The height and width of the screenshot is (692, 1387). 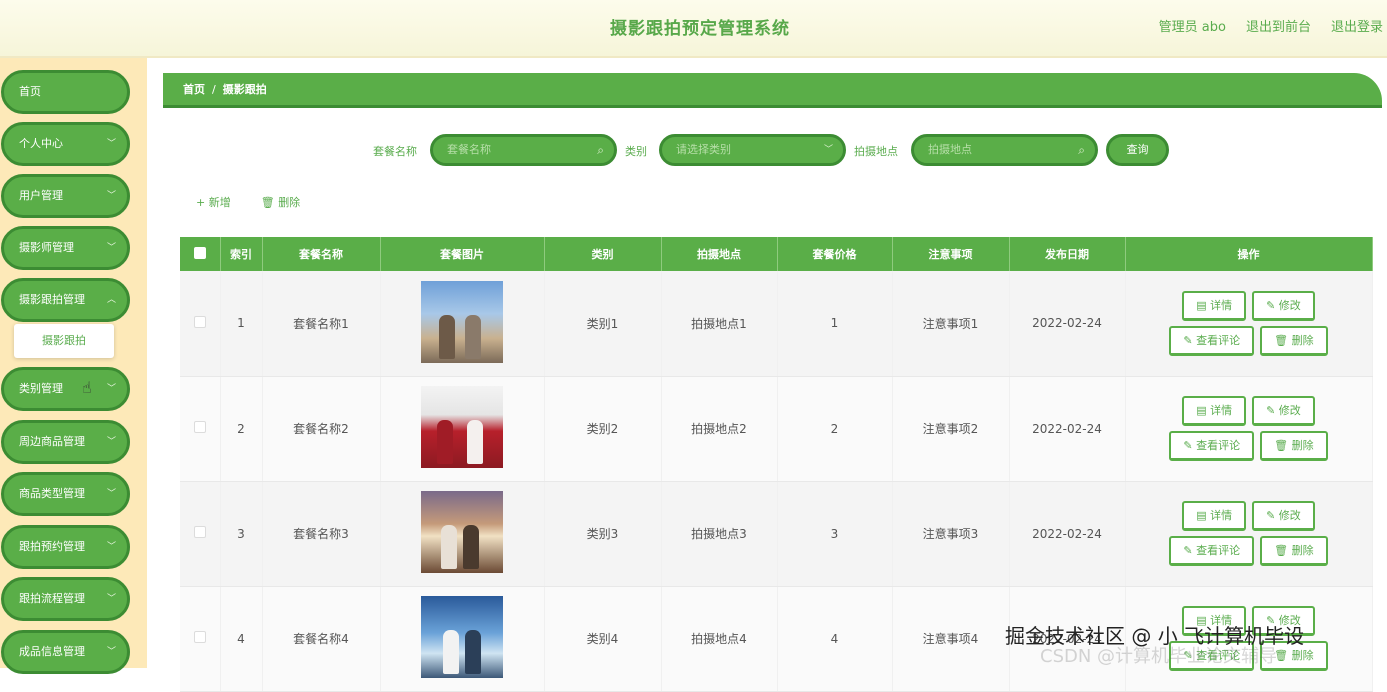 What do you see at coordinates (719, 639) in the screenshot?
I see `cell-location: 拍摄地点4` at bounding box center [719, 639].